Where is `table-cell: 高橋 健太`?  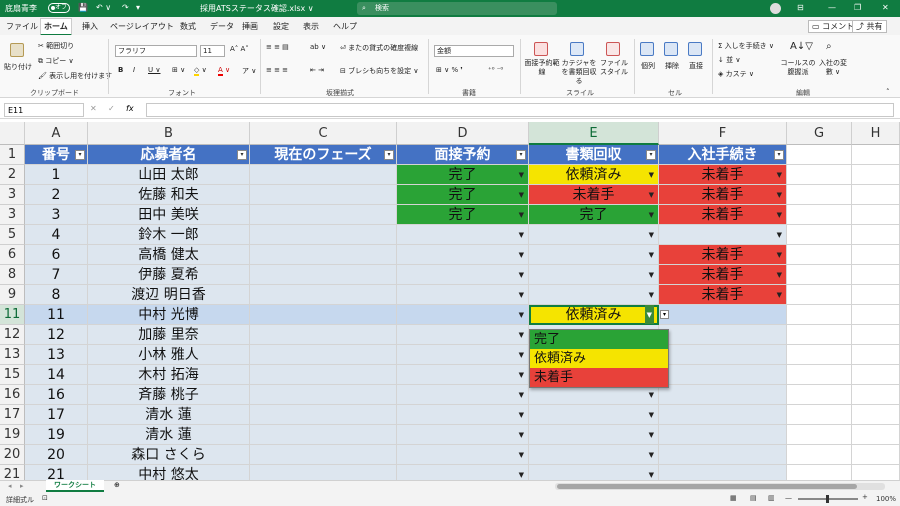 table-cell: 高橋 健太 is located at coordinates (169, 255).